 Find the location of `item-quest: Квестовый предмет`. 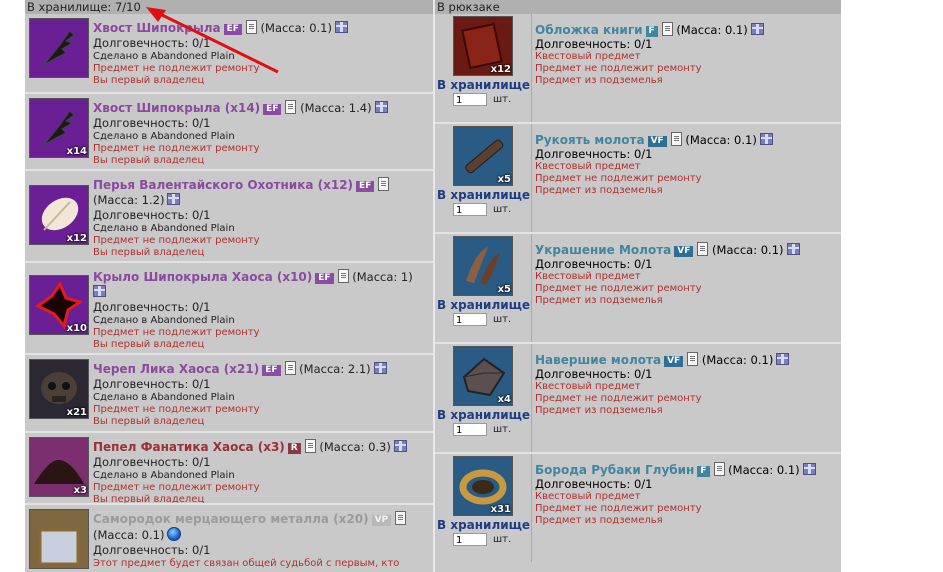

item-quest: Квестовый предмет is located at coordinates (588, 166).